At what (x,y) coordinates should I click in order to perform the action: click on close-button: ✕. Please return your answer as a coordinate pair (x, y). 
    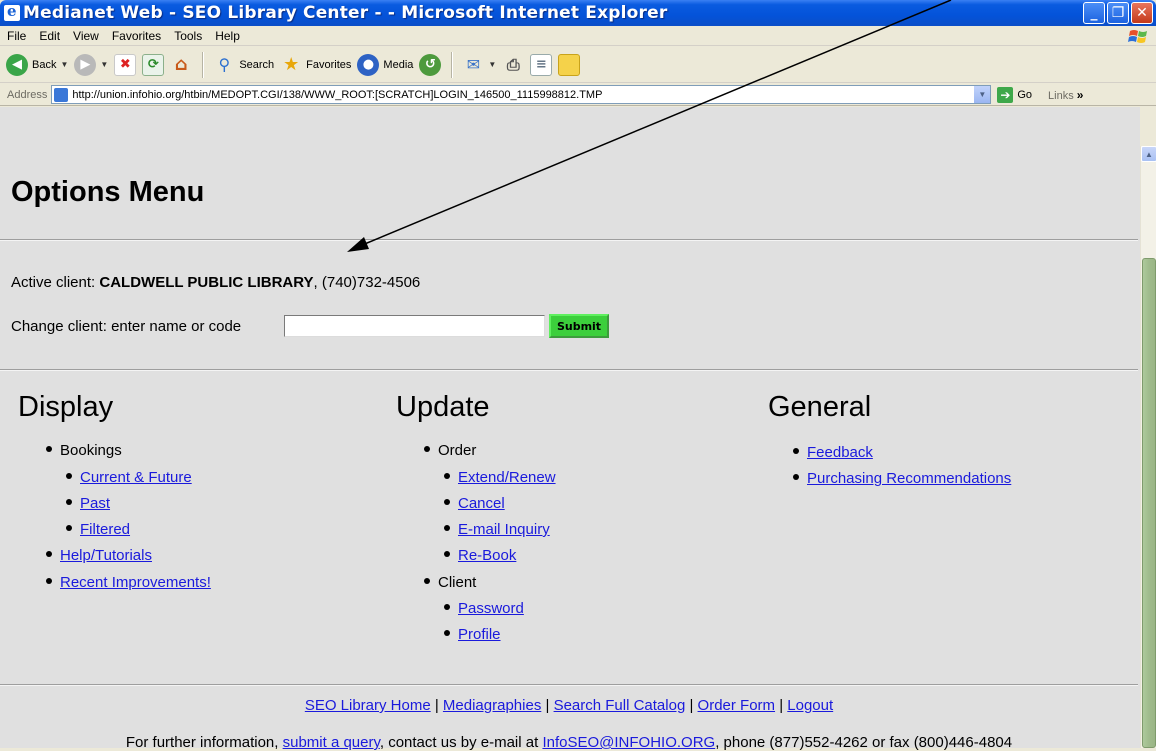
    Looking at the image, I should click on (1142, 13).